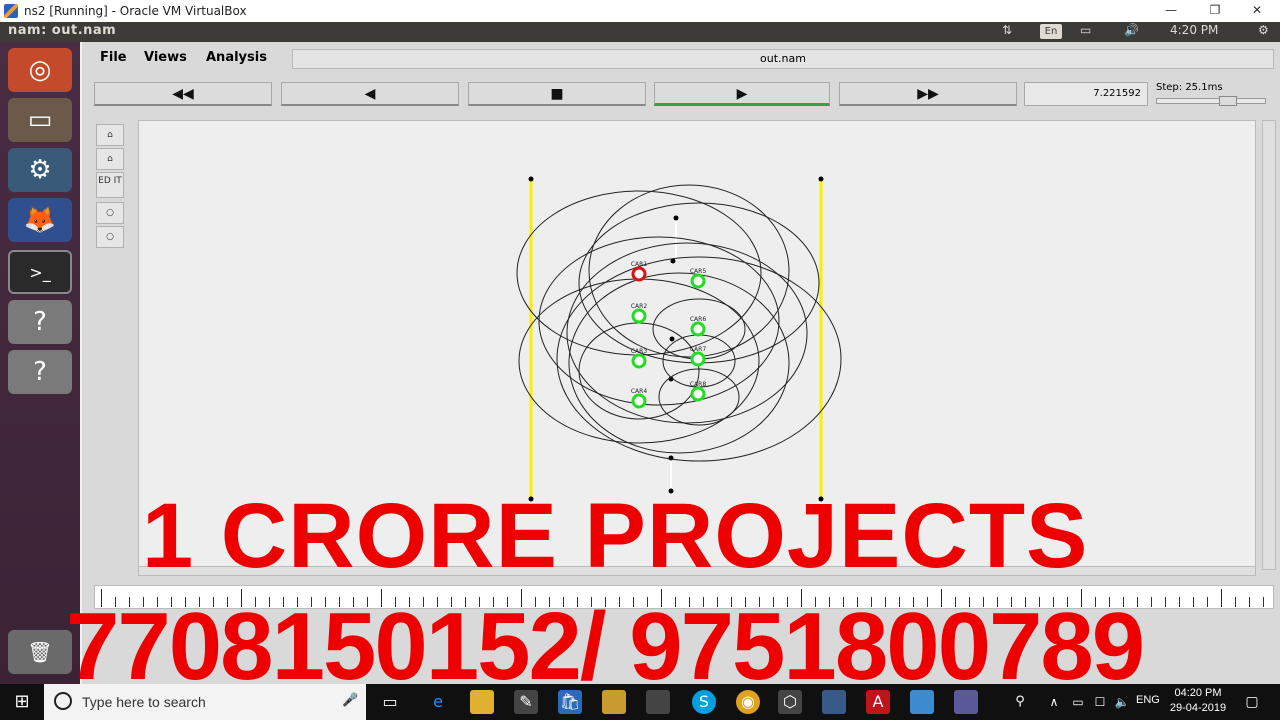  Describe the element at coordinates (22, 702) in the screenshot. I see `windows-start-icon: ⊞` at that location.